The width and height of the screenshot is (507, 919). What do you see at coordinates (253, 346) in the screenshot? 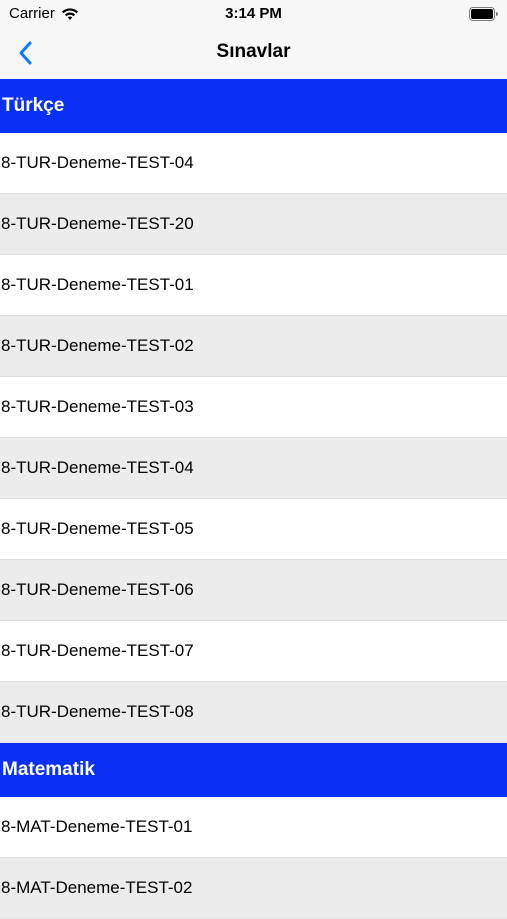
I see `list-item: 8-TUR-Deneme-TEST-02` at bounding box center [253, 346].